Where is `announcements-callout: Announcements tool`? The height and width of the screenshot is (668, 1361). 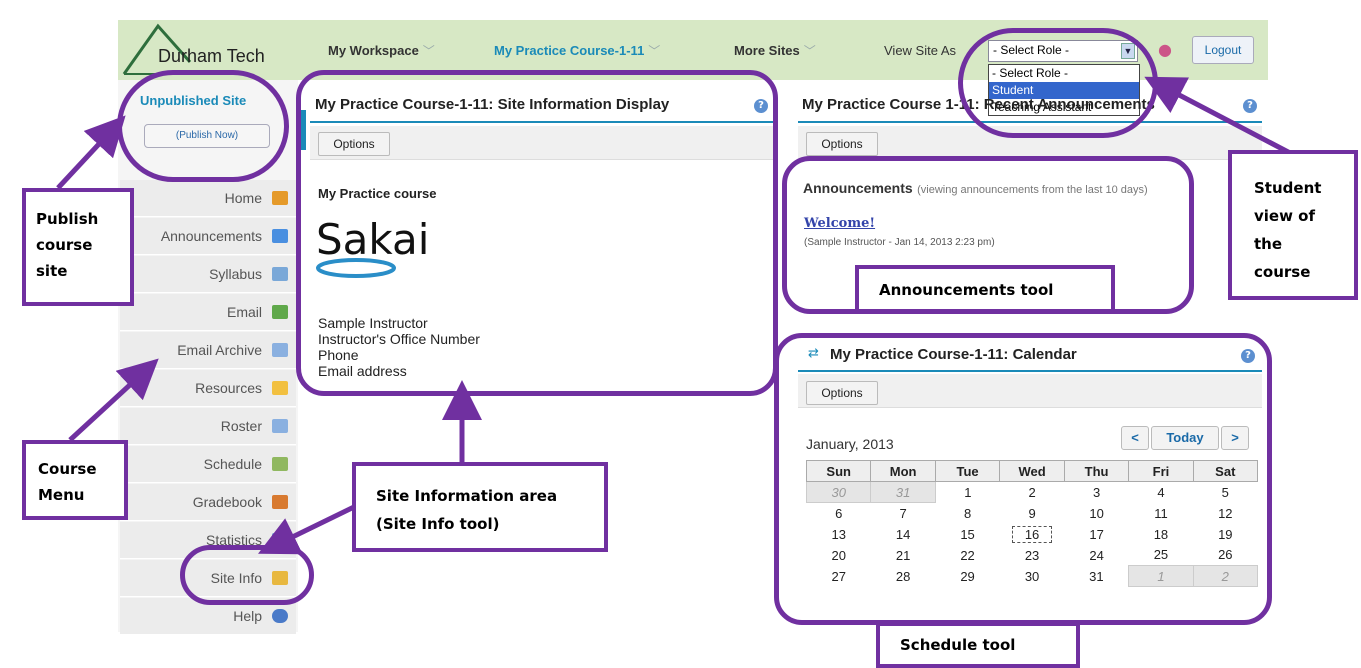
announcements-callout: Announcements tool is located at coordinates (985, 289).